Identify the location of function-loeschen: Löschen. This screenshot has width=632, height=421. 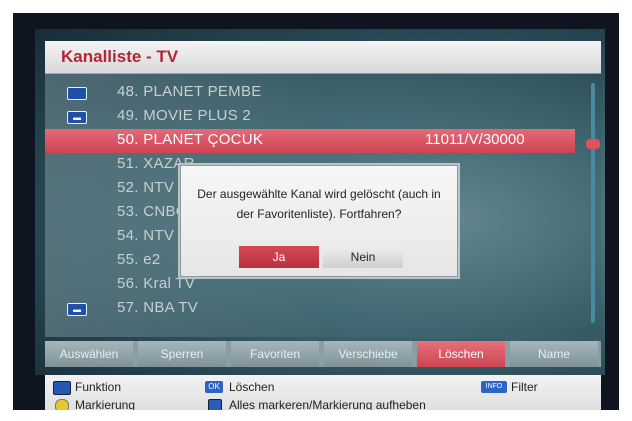
(461, 354).